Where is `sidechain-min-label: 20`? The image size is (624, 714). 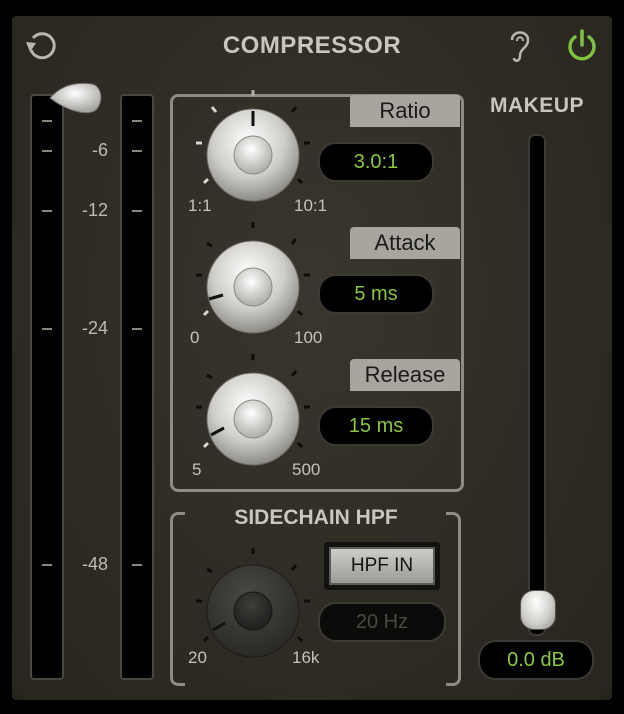
sidechain-min-label: 20 is located at coordinates (197, 657).